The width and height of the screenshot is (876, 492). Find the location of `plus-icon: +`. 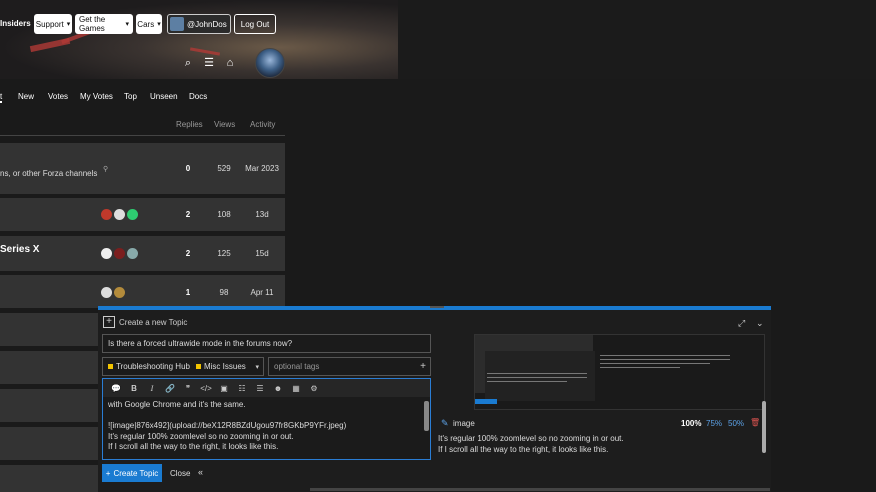

plus-icon: + is located at coordinates (108, 473).